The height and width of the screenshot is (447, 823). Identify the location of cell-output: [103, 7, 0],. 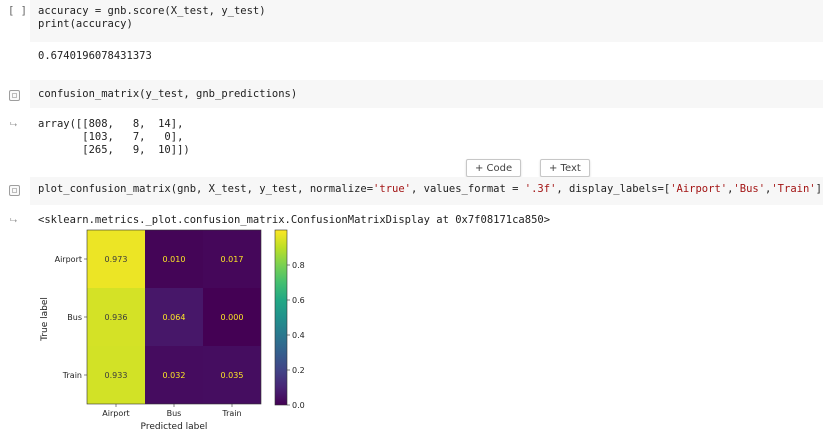
(111, 137).